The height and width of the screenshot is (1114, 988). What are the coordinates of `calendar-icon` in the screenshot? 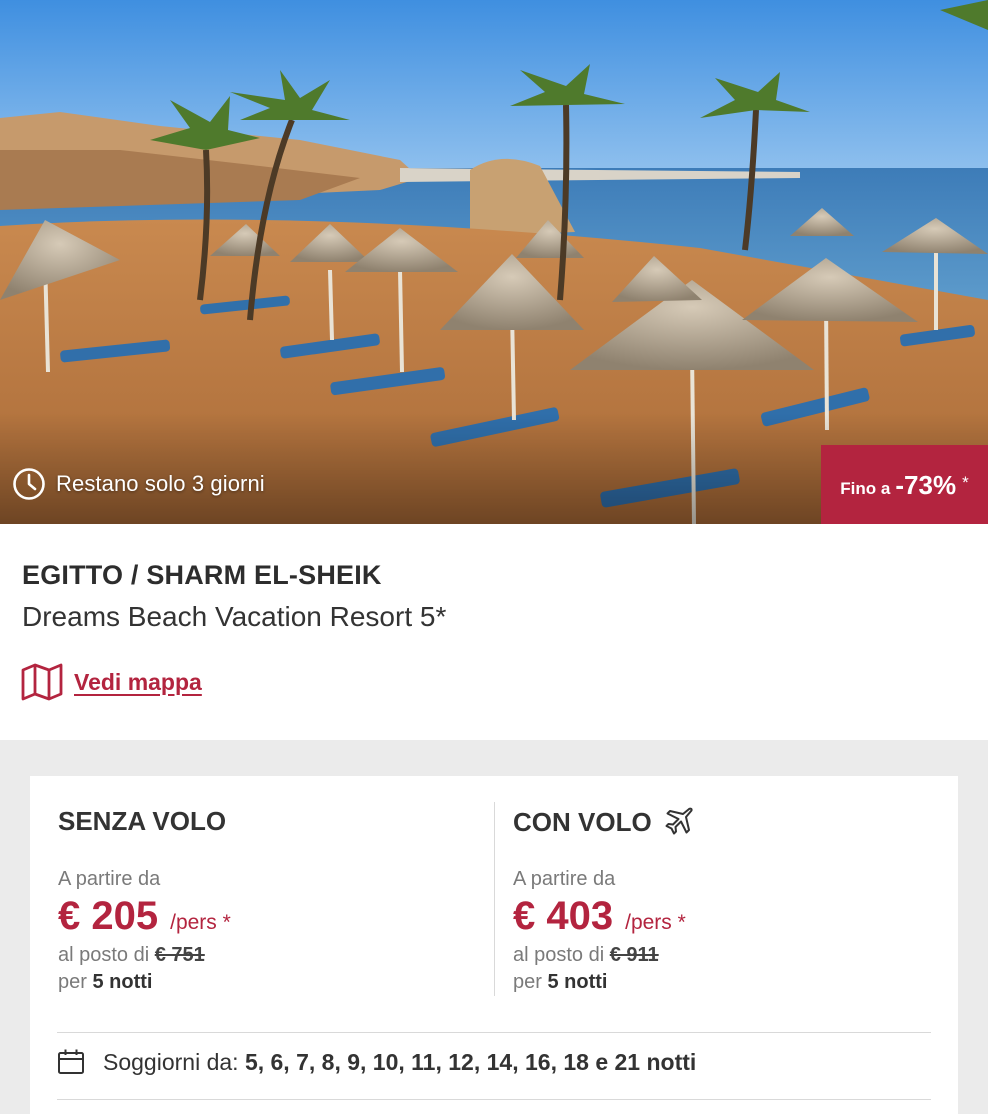 It's located at (71, 1061).